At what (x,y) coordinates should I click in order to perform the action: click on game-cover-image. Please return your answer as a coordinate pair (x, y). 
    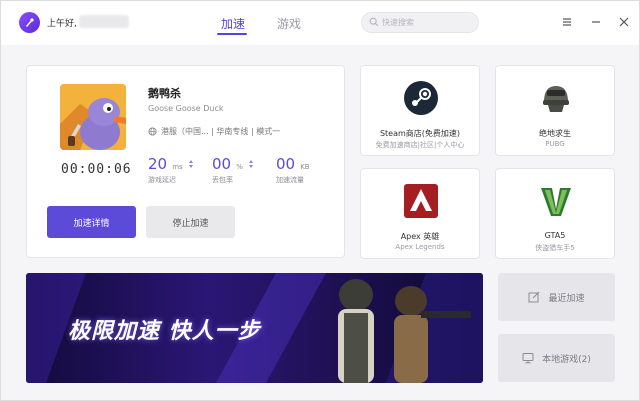
    Looking at the image, I should click on (93, 117).